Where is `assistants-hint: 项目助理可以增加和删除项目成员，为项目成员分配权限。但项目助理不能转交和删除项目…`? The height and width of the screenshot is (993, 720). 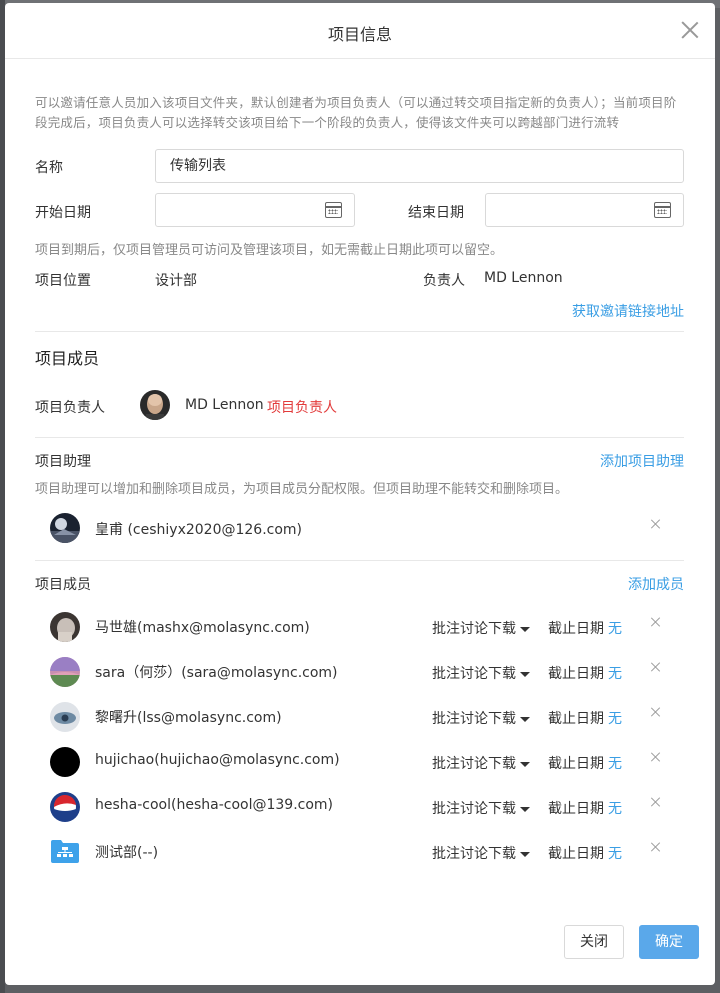
assistants-hint: 项目助理可以增加和删除项目成员，为项目成员分配权限。但项目助理不能转交和删除项目… is located at coordinates (302, 489).